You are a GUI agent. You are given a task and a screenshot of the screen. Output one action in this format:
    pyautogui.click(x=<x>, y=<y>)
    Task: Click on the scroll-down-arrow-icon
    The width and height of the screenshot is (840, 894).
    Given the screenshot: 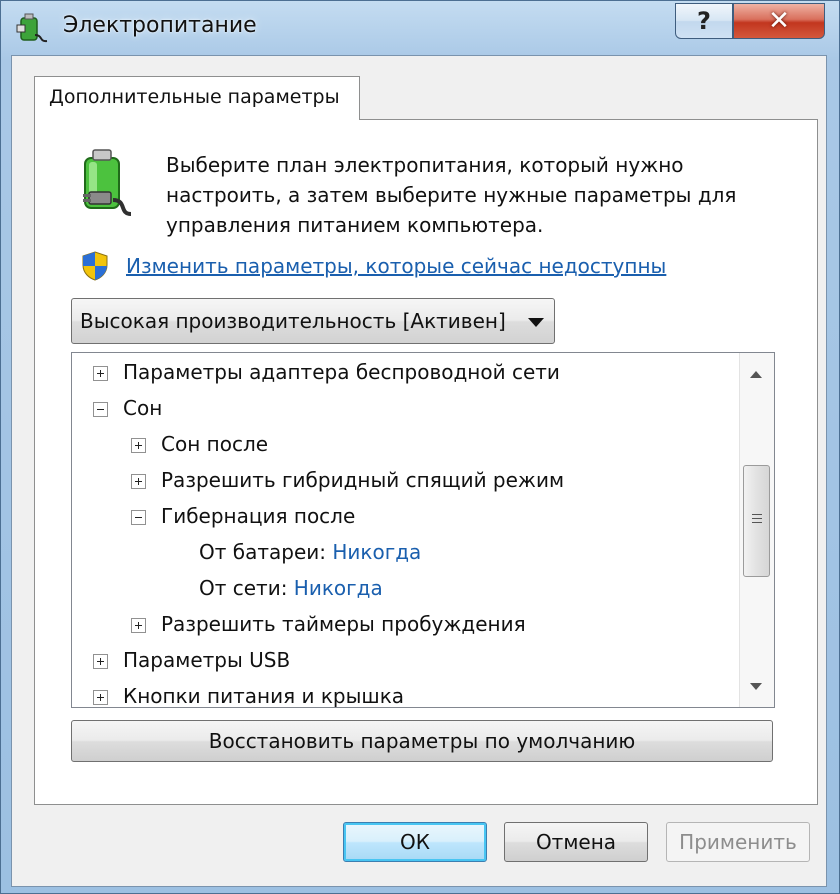 What is the action you would take?
    pyautogui.click(x=756, y=686)
    